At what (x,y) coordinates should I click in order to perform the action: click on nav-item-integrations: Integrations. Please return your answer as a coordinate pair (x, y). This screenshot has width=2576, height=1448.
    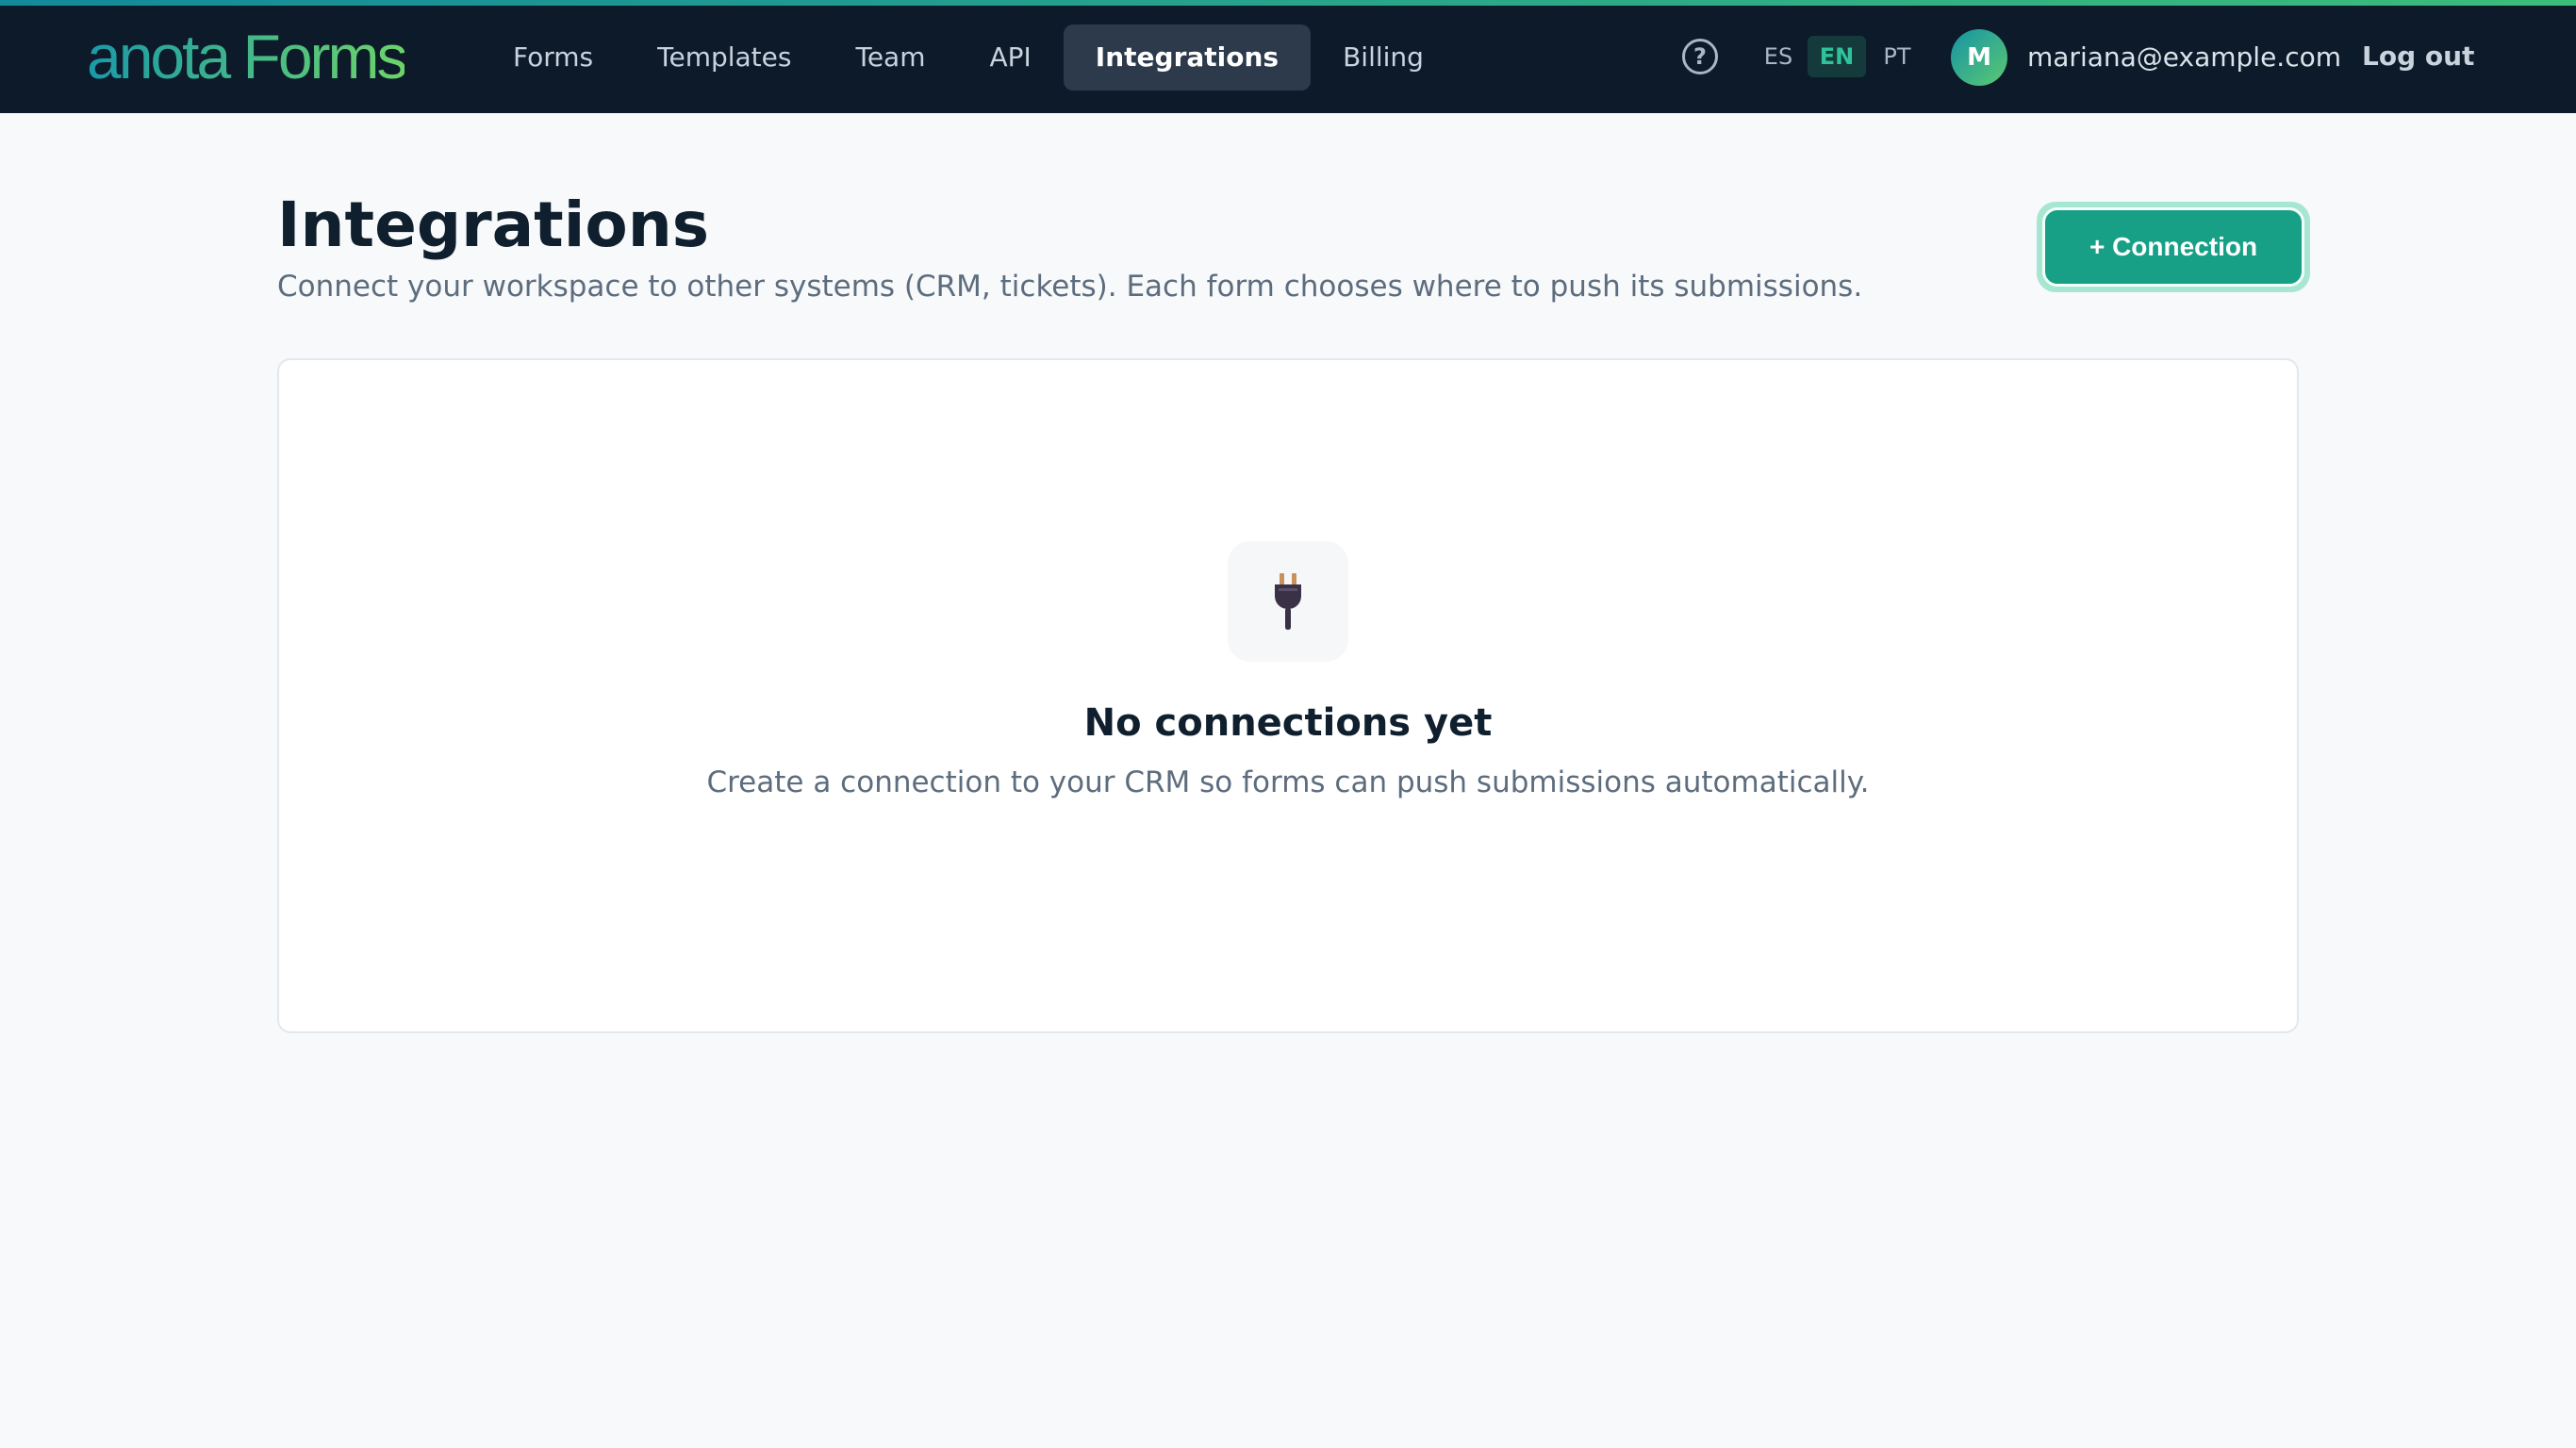
    Looking at the image, I should click on (1187, 57).